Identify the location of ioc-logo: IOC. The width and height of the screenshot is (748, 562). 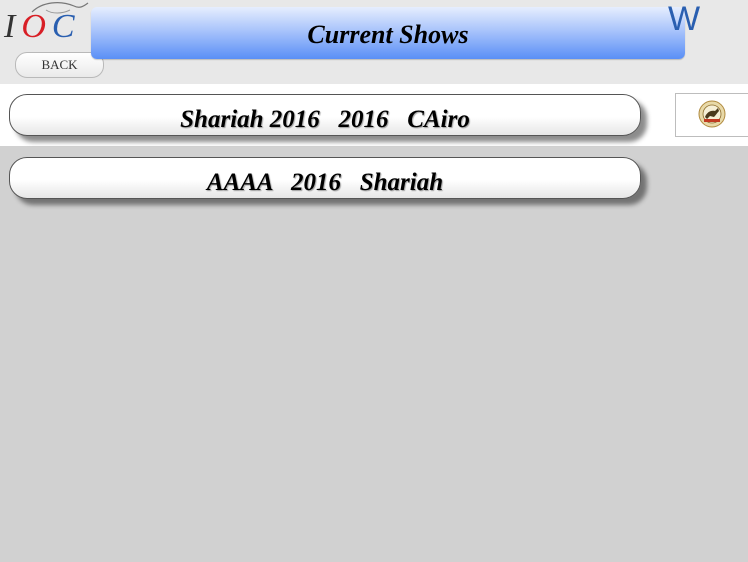
(47, 25).